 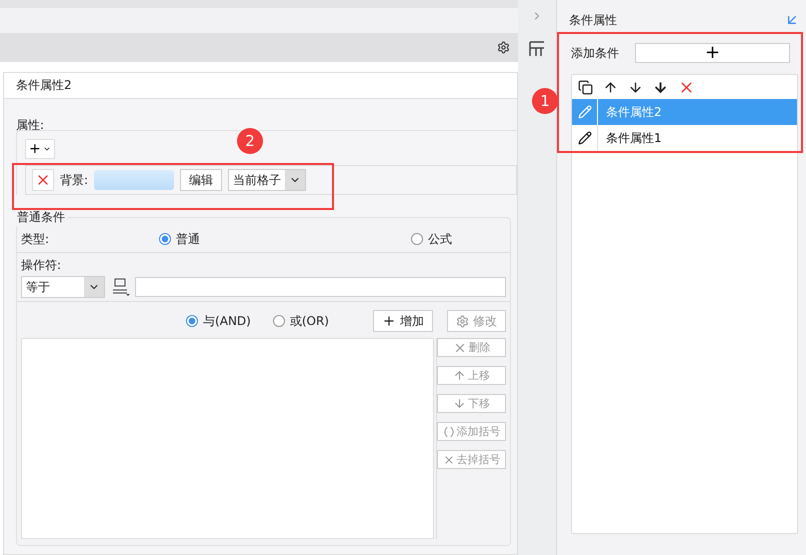 What do you see at coordinates (285, 239) in the screenshot?
I see `type-radio: 普通` at bounding box center [285, 239].